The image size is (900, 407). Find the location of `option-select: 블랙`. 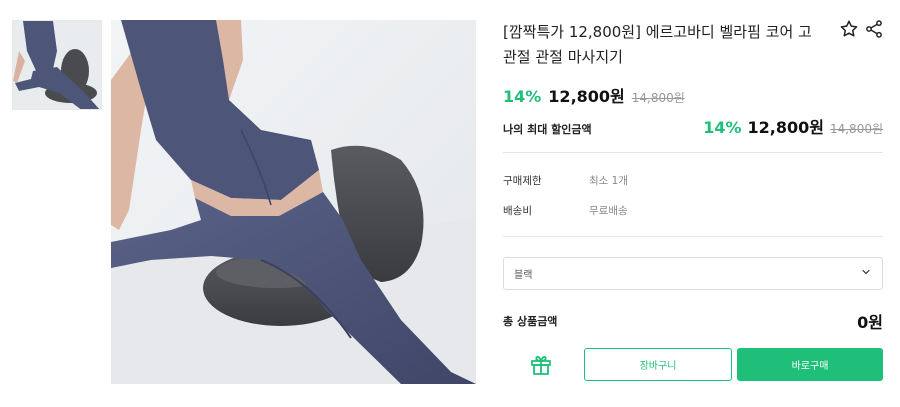

option-select: 블랙 is located at coordinates (693, 273).